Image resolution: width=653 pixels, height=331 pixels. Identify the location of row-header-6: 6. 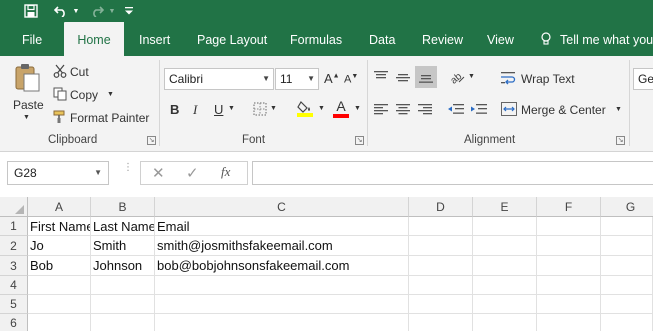
(14, 322).